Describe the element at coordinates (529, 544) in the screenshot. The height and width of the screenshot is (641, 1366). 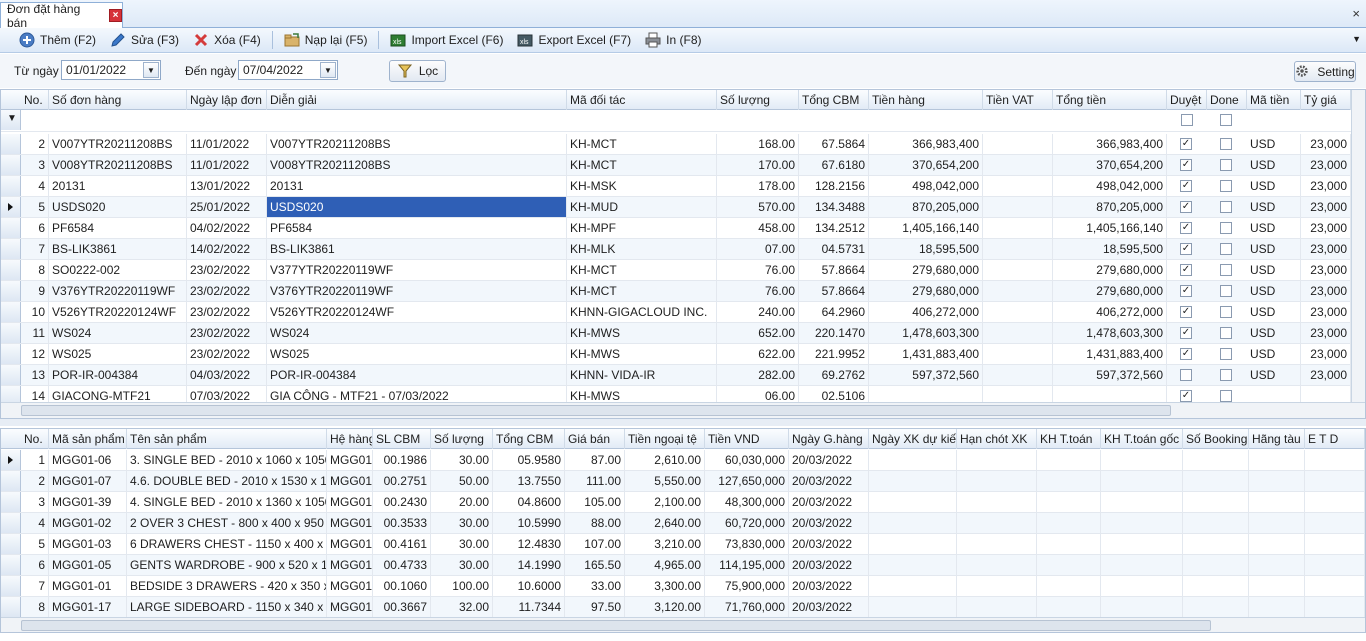
I see `cell-cbm: 12.4830` at that location.